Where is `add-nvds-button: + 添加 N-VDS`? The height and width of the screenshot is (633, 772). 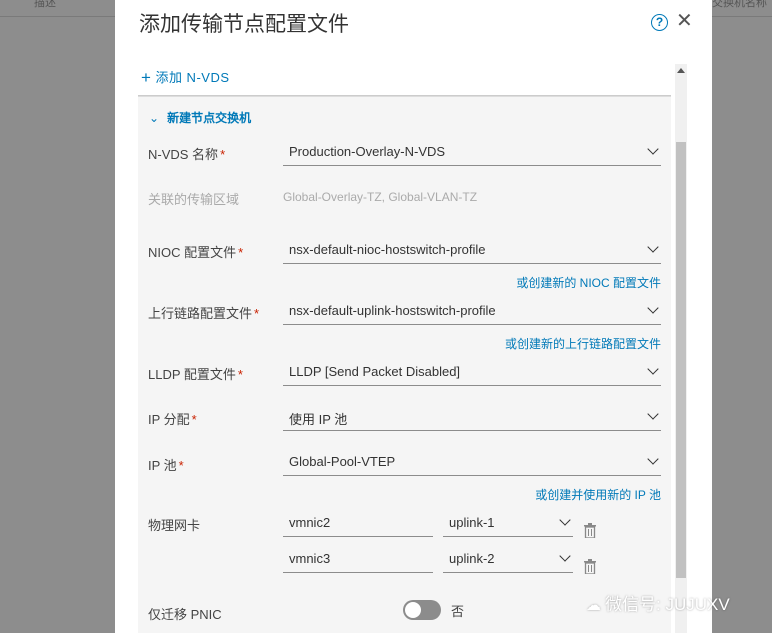
add-nvds-button: + 添加 N-VDS is located at coordinates (185, 77).